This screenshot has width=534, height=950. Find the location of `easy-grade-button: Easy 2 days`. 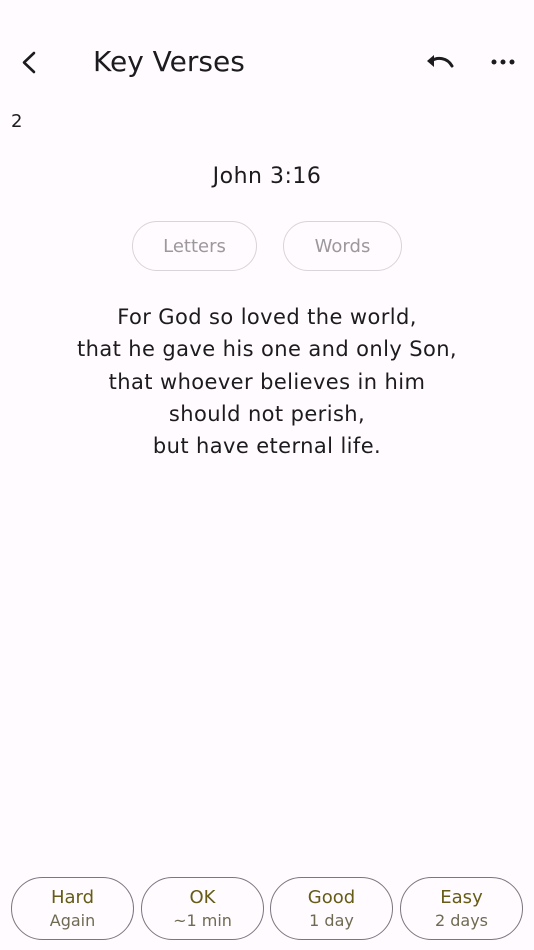

easy-grade-button: Easy 2 days is located at coordinates (461, 908).